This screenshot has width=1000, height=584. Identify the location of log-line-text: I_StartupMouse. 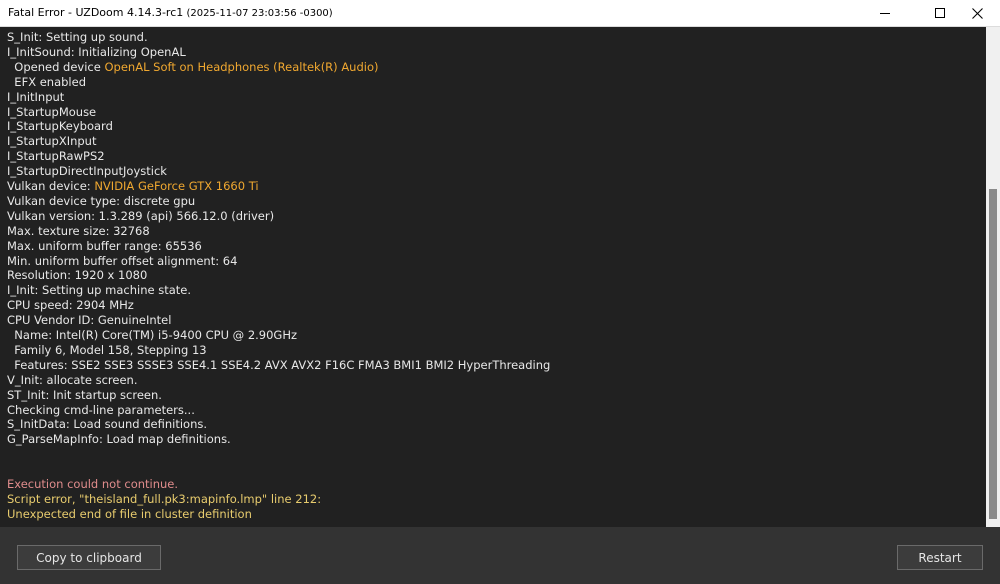
(52, 111).